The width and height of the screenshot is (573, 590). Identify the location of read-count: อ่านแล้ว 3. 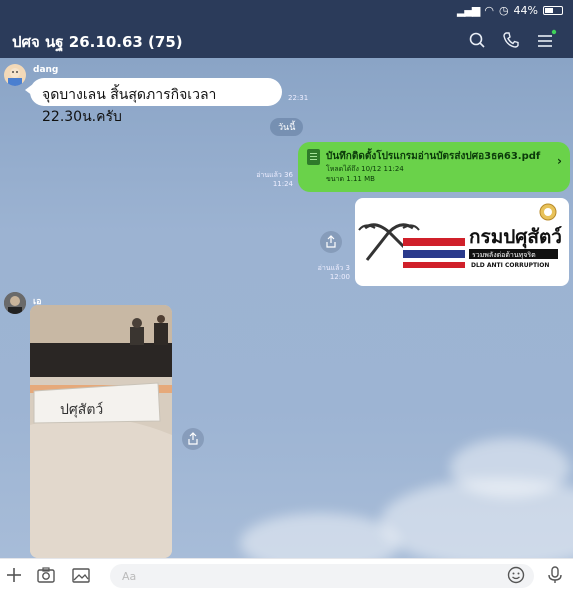
(333, 268).